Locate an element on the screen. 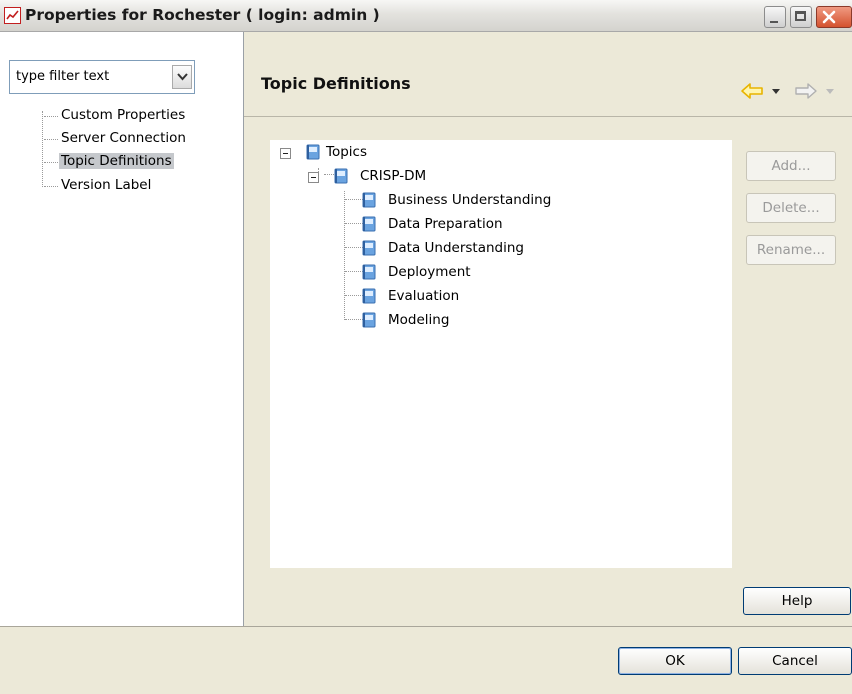 The image size is (852, 694). forward-dropdown-icon is located at coordinates (830, 92).